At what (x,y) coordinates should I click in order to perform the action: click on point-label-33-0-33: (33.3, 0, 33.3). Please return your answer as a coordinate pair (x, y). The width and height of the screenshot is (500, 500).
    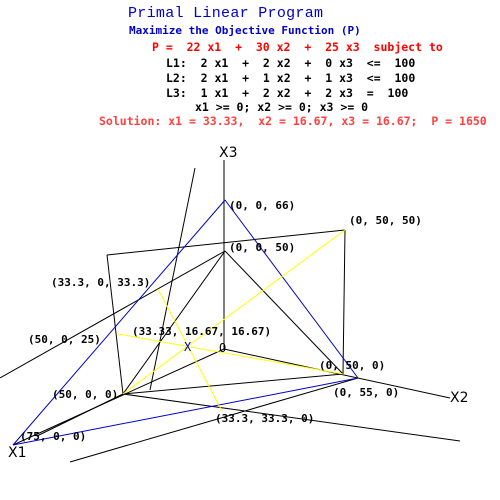
    Looking at the image, I should click on (101, 282).